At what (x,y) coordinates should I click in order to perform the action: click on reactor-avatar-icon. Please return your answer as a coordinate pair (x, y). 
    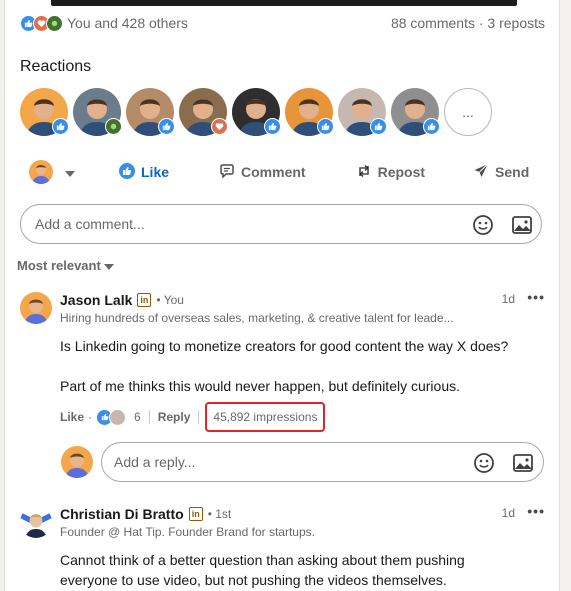
    Looking at the image, I should click on (118, 417).